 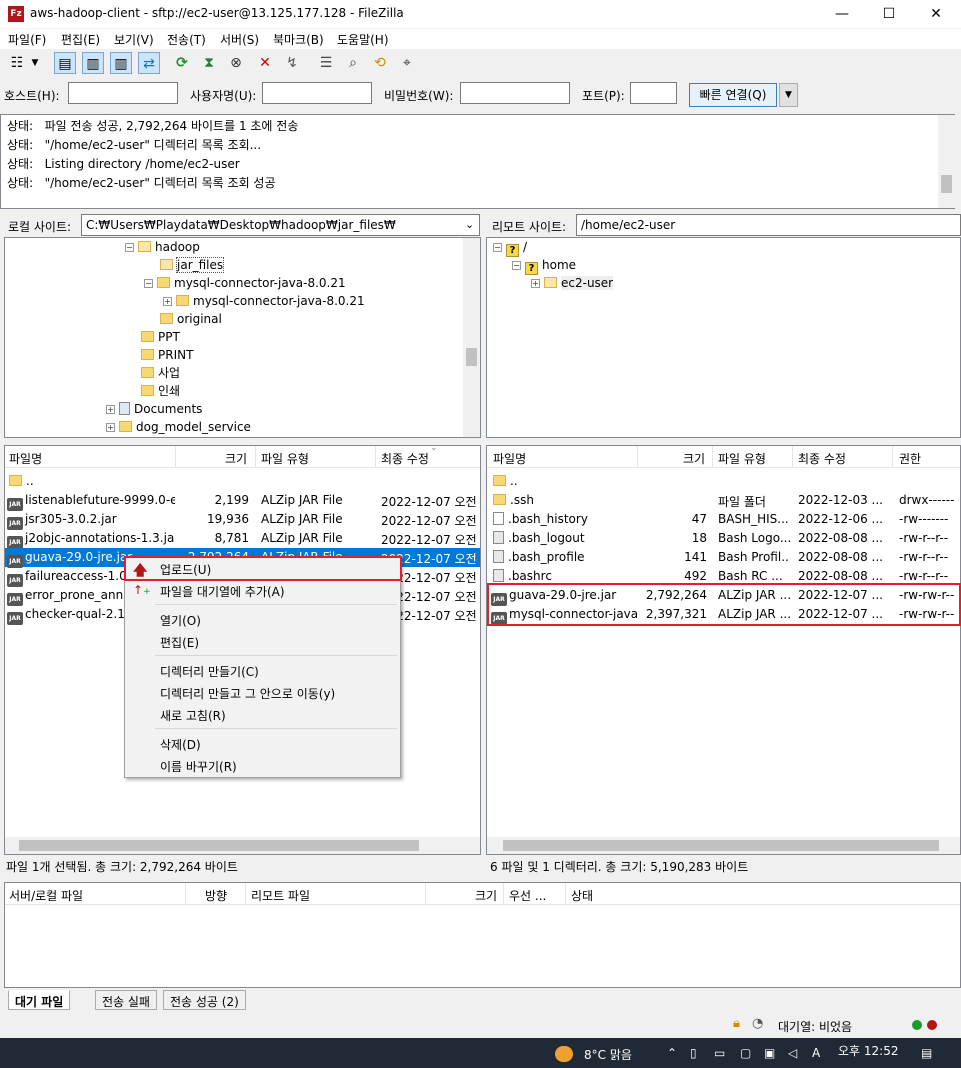 I want to click on log-scroll-thumb, so click(x=946, y=184).